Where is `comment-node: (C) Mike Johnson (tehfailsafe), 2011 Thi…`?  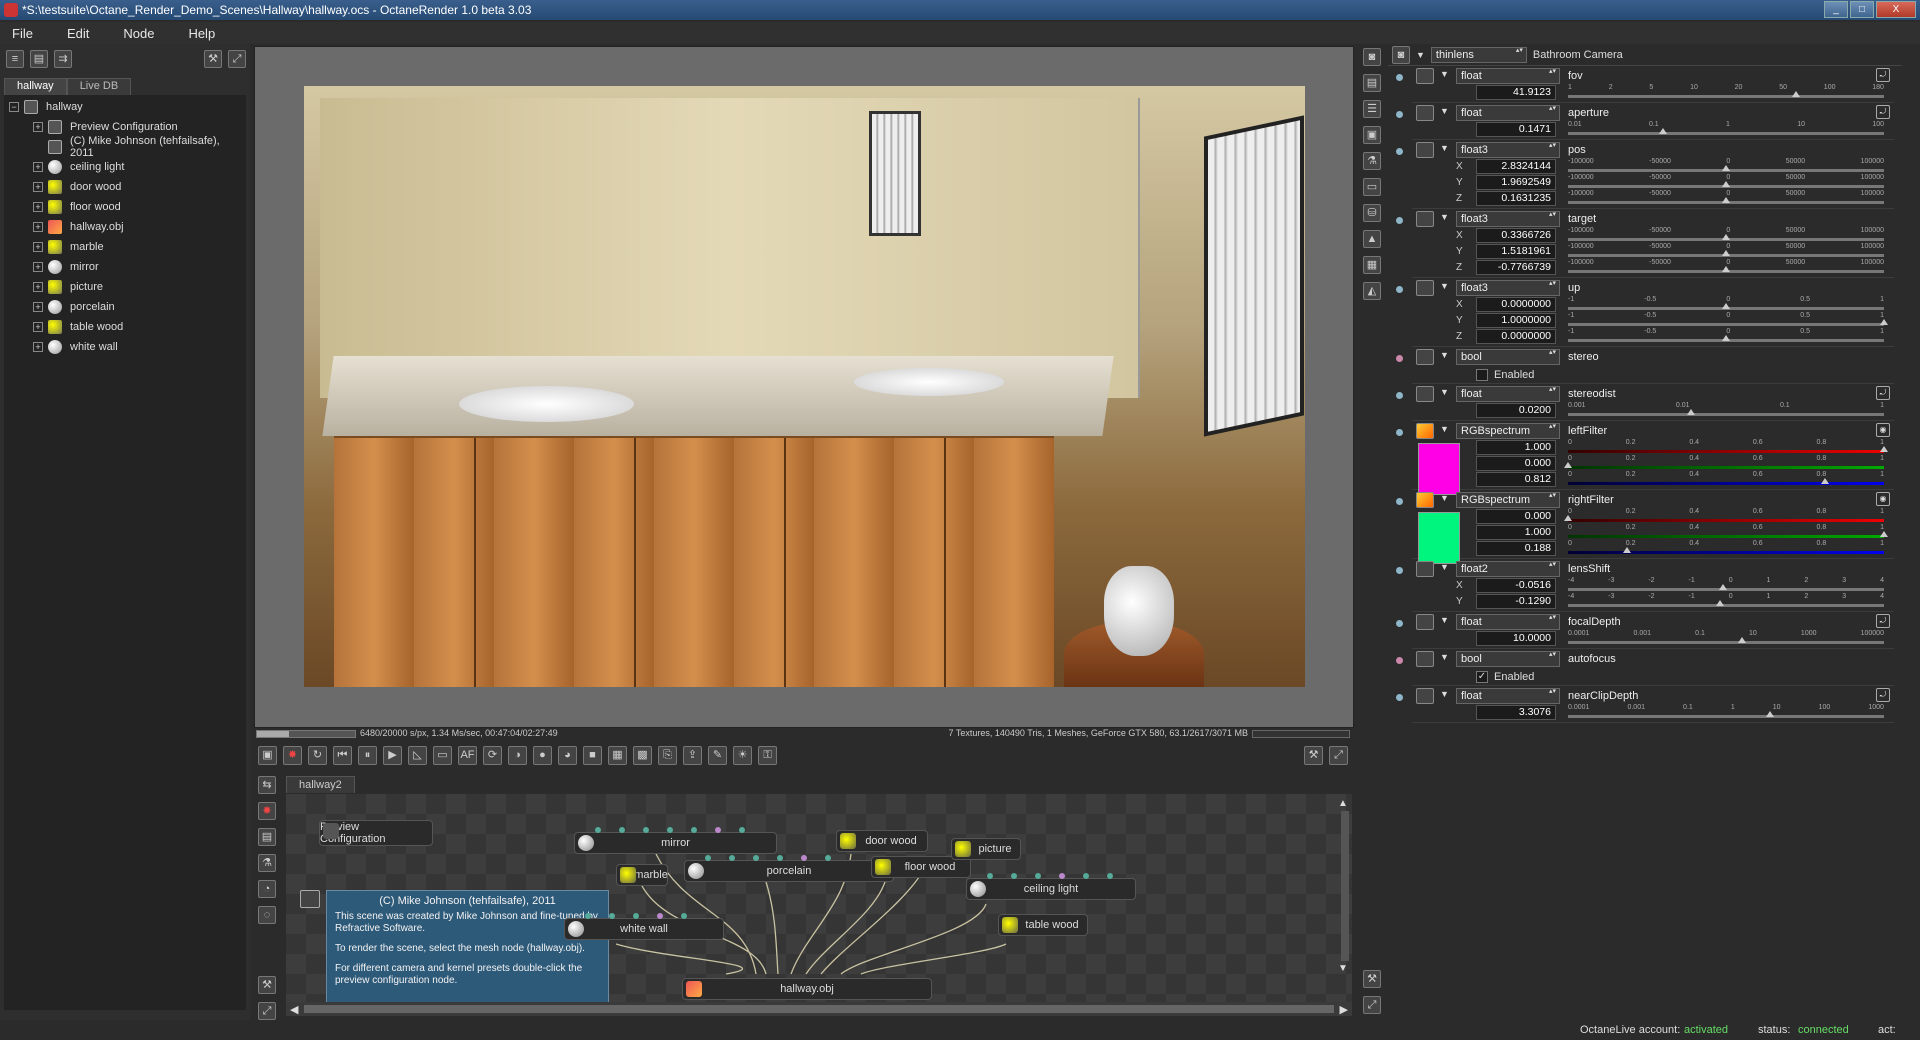 comment-node: (C) Mike Johnson (tehfailsafe), 2011 Thi… is located at coordinates (467, 946).